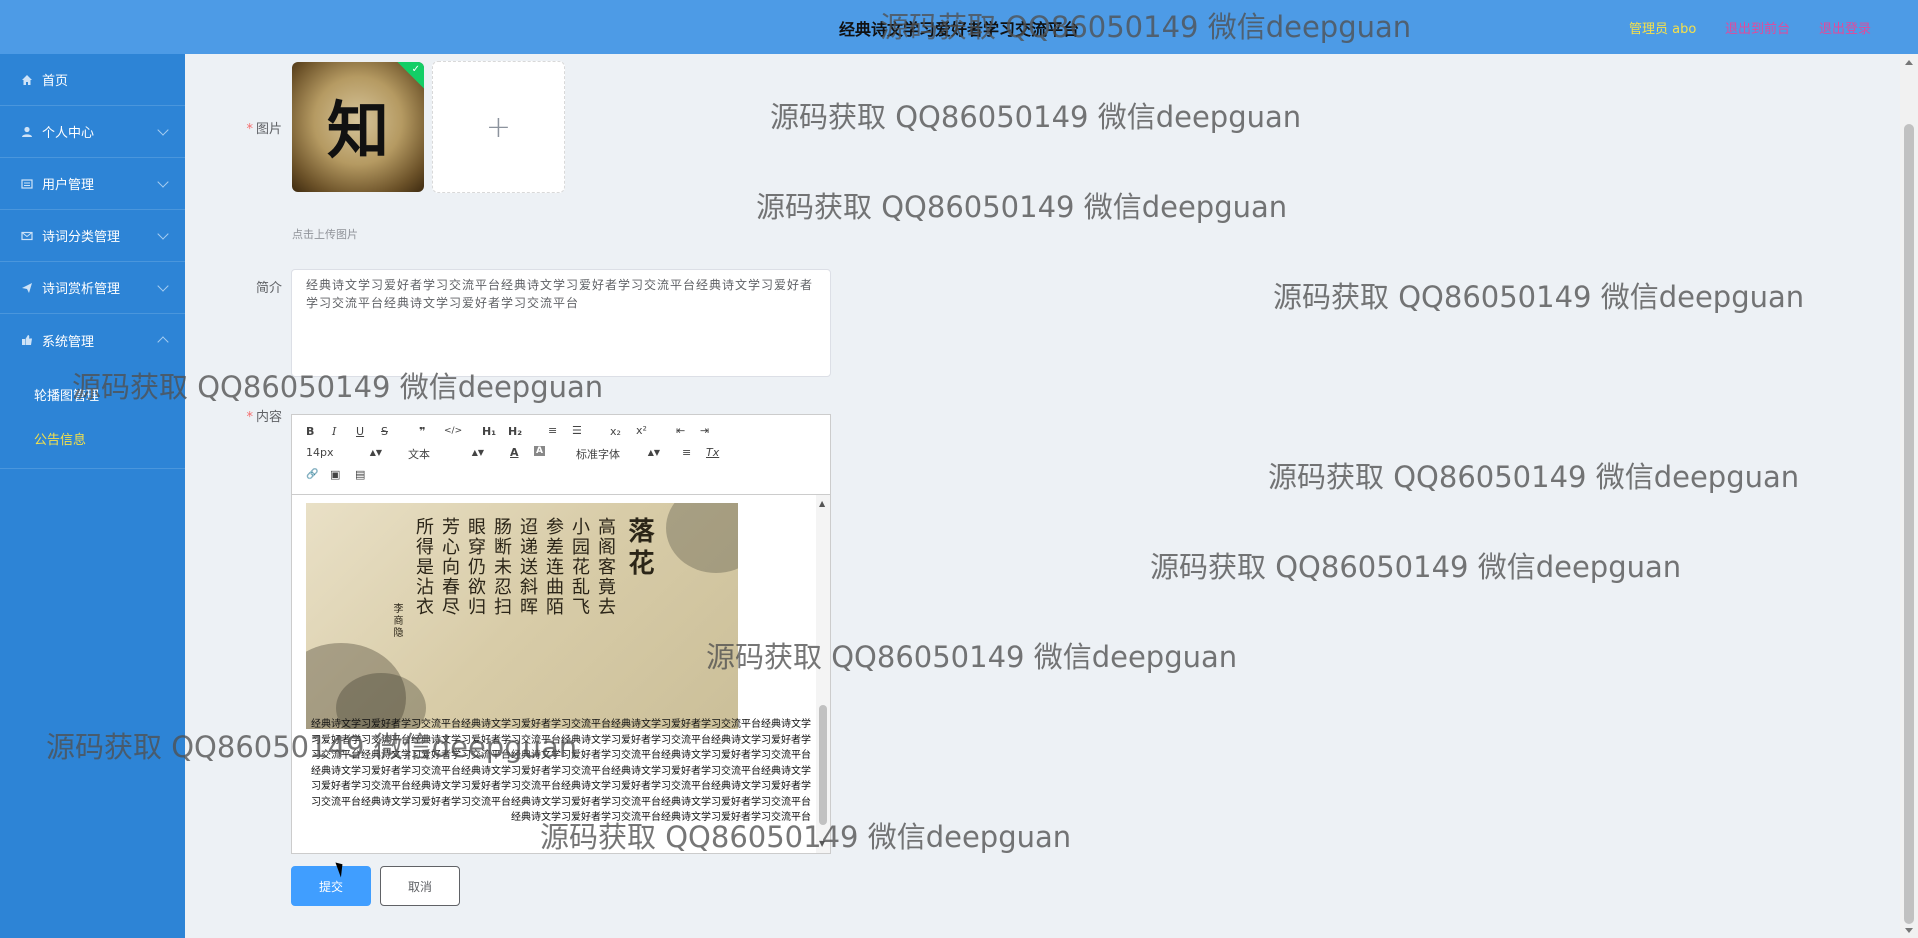 The image size is (1918, 938). Describe the element at coordinates (68, 133) in the screenshot. I see `sidebar-item-label: 个人中心` at that location.